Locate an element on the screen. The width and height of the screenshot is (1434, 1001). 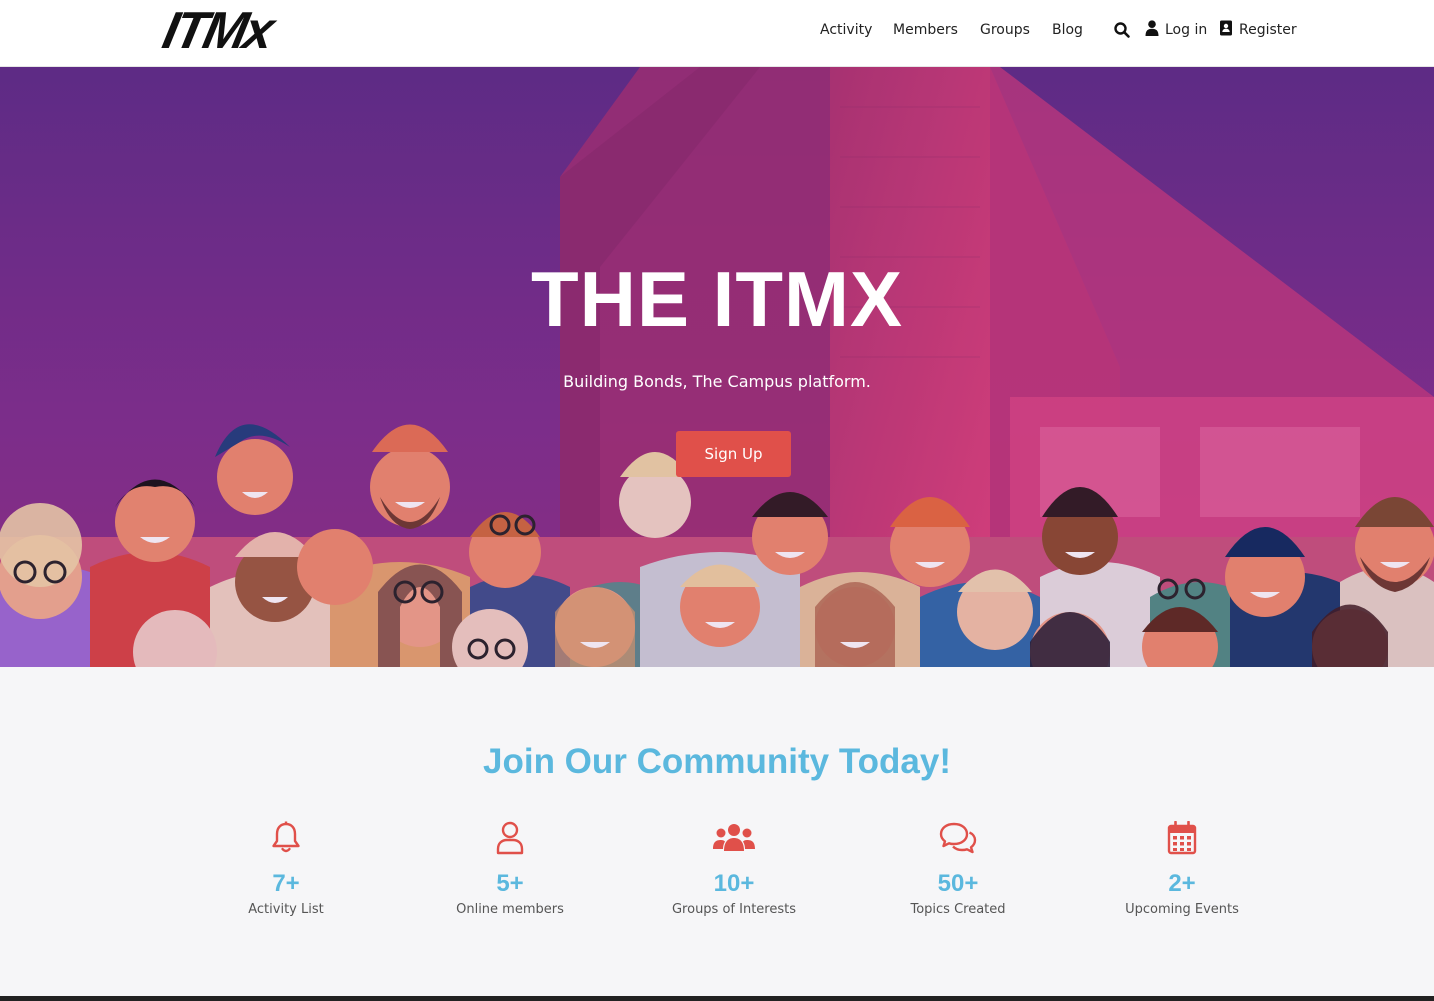
nav-link-members: Members is located at coordinates (925, 30).